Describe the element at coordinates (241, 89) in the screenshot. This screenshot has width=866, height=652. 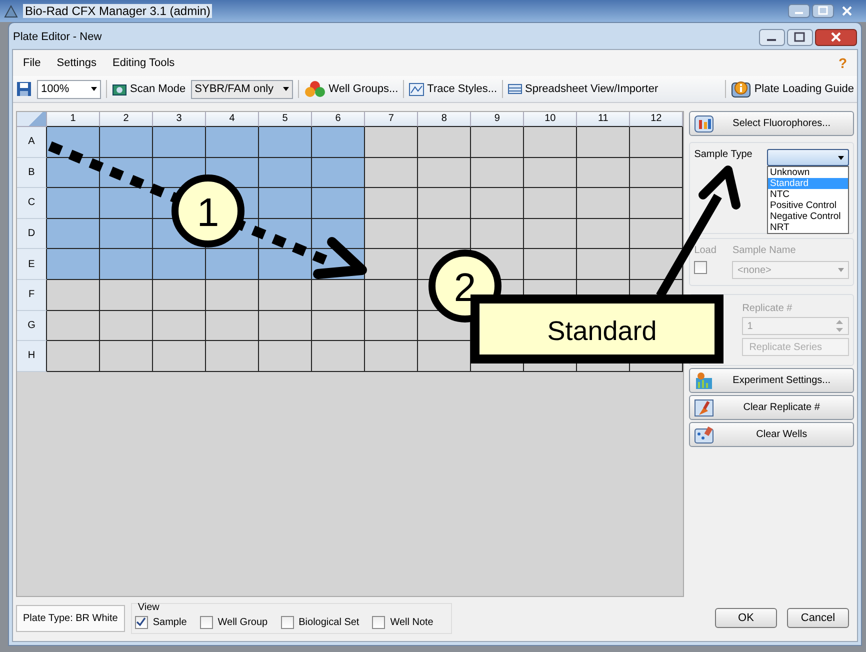
I see `scan-mode-dropdown: SYBR/FAM only` at that location.